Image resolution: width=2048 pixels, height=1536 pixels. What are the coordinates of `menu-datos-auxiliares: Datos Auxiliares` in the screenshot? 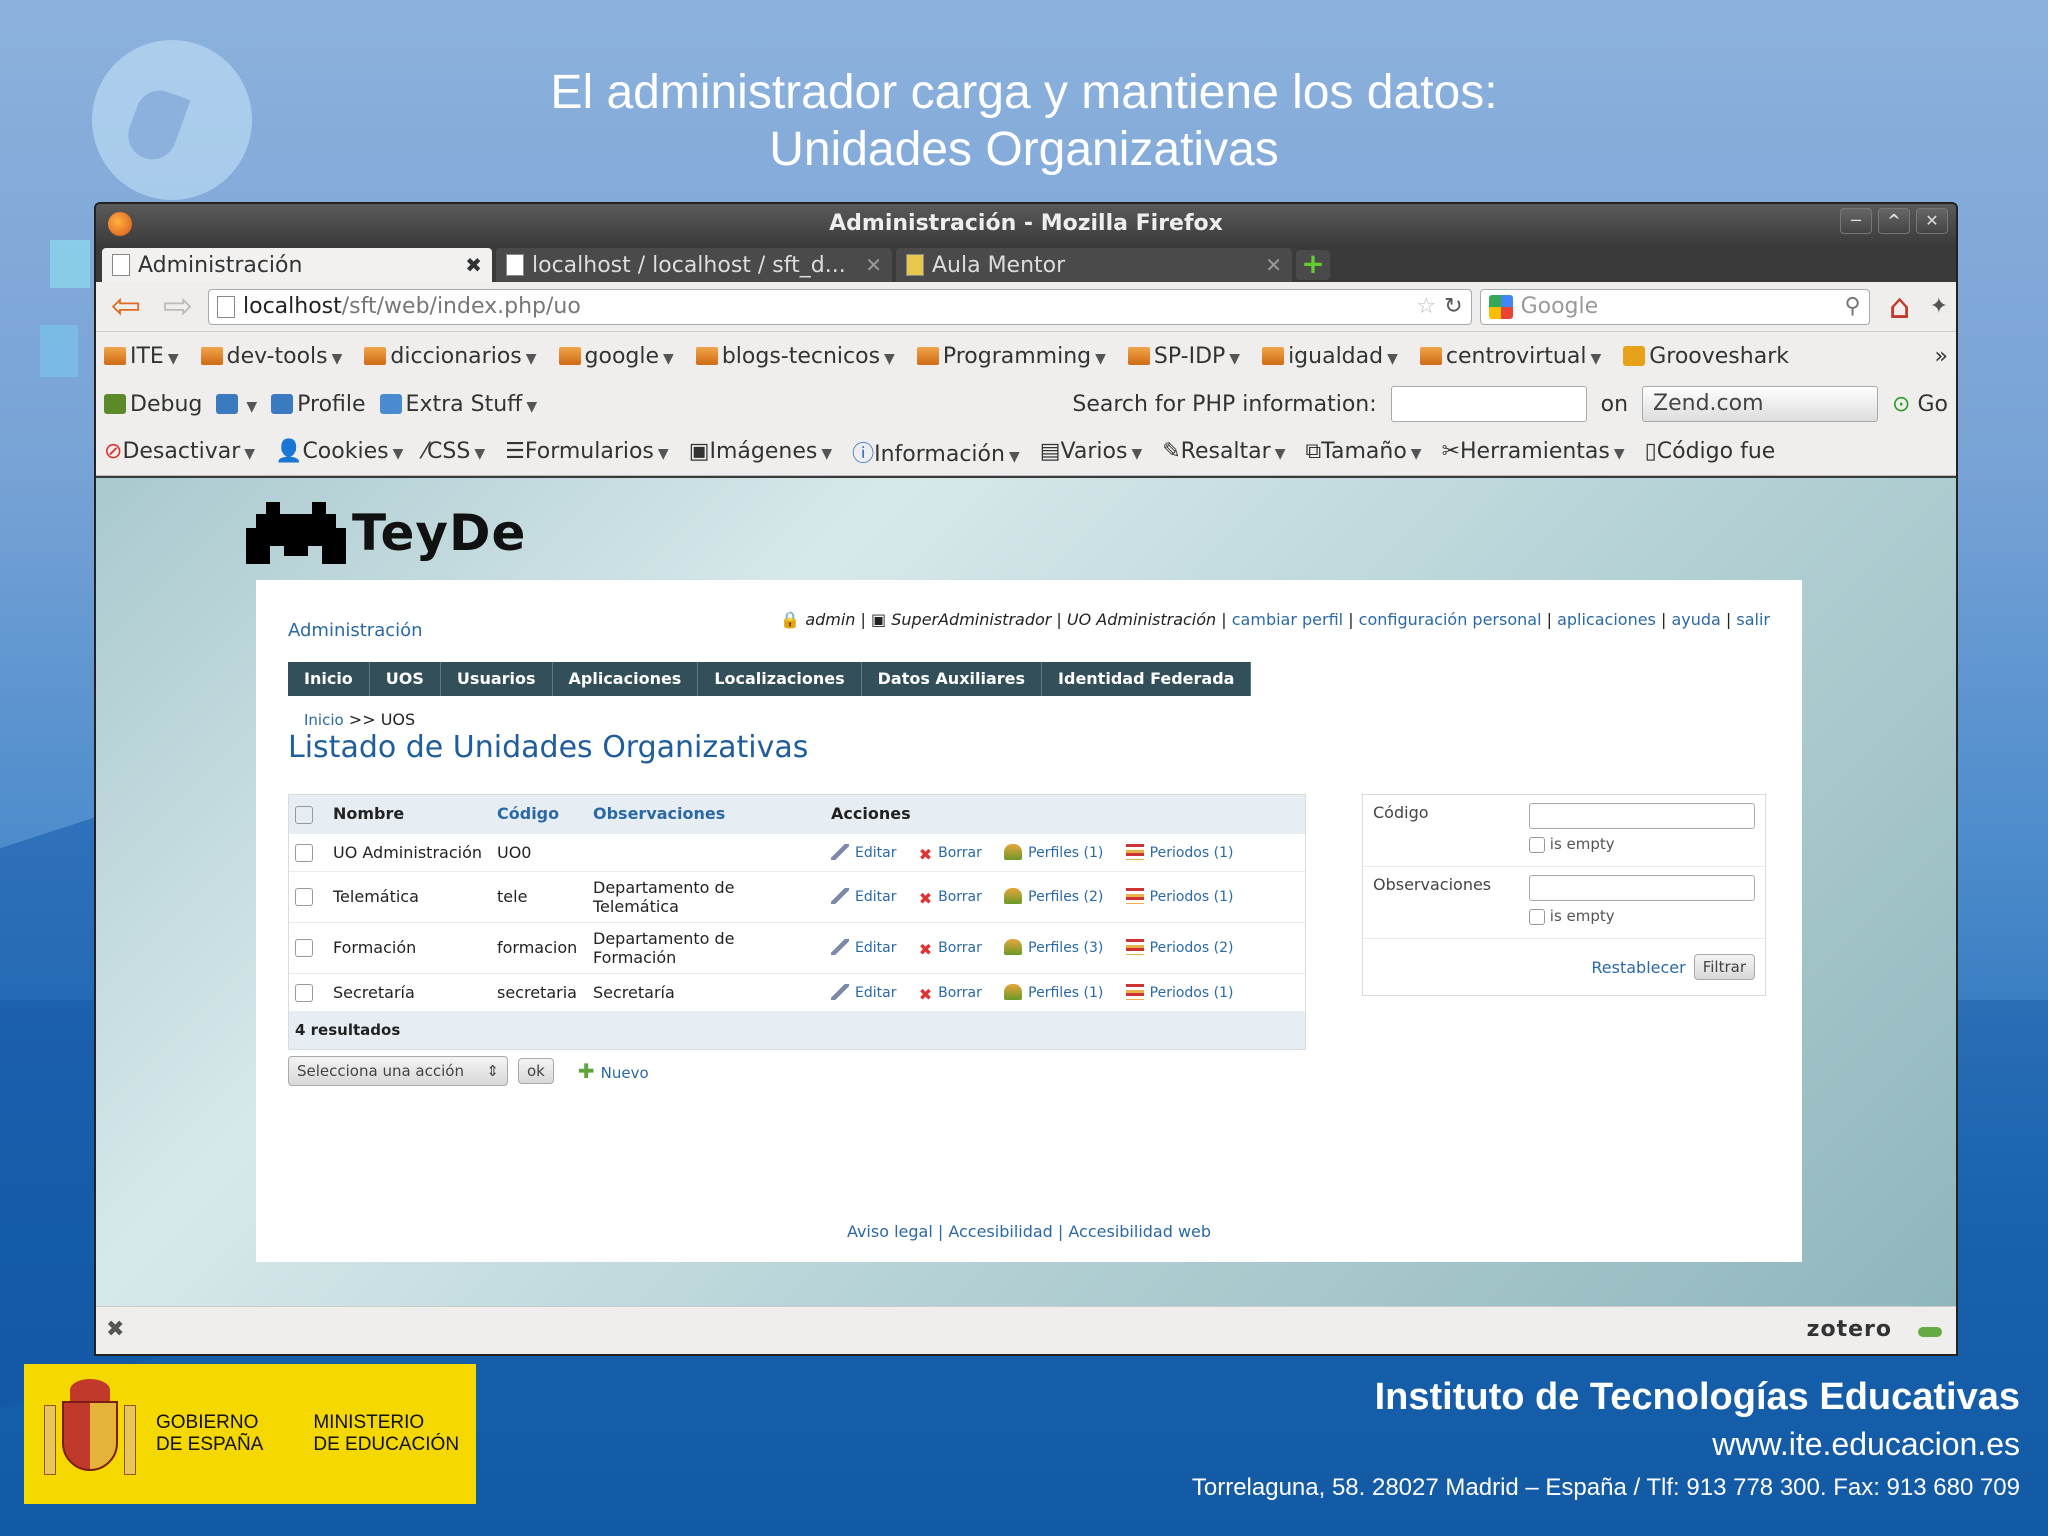 It's located at (952, 679).